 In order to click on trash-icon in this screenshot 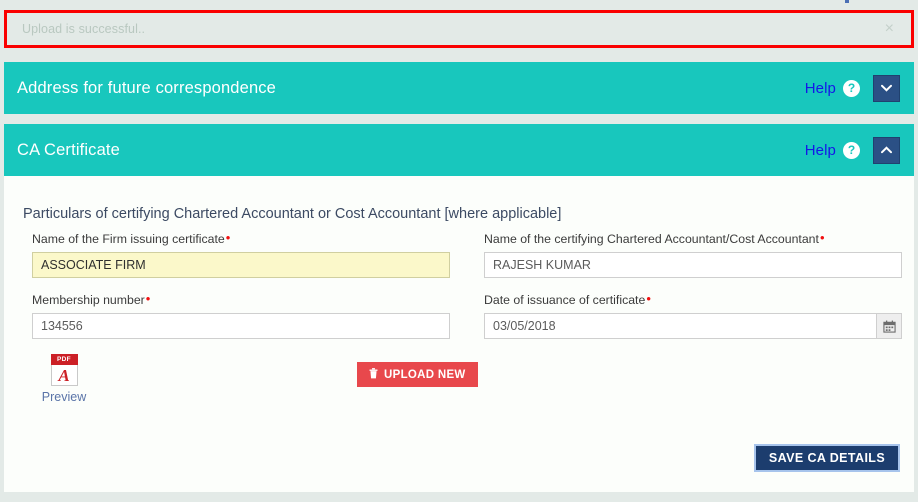, I will do `click(373, 374)`.